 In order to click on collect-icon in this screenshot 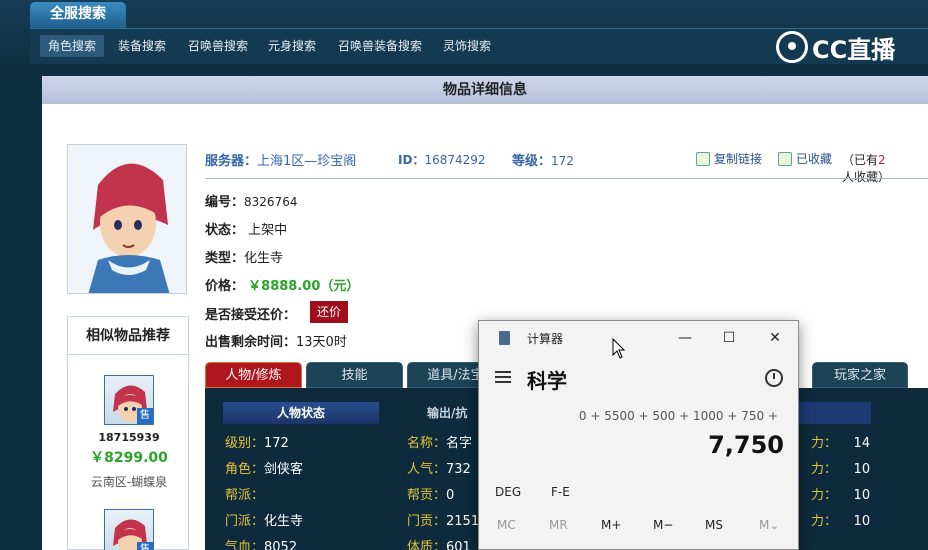, I will do `click(785, 158)`.